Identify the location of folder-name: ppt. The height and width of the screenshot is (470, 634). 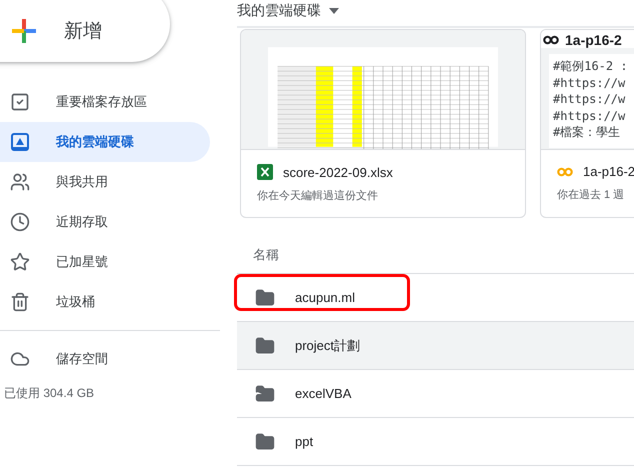
(304, 441).